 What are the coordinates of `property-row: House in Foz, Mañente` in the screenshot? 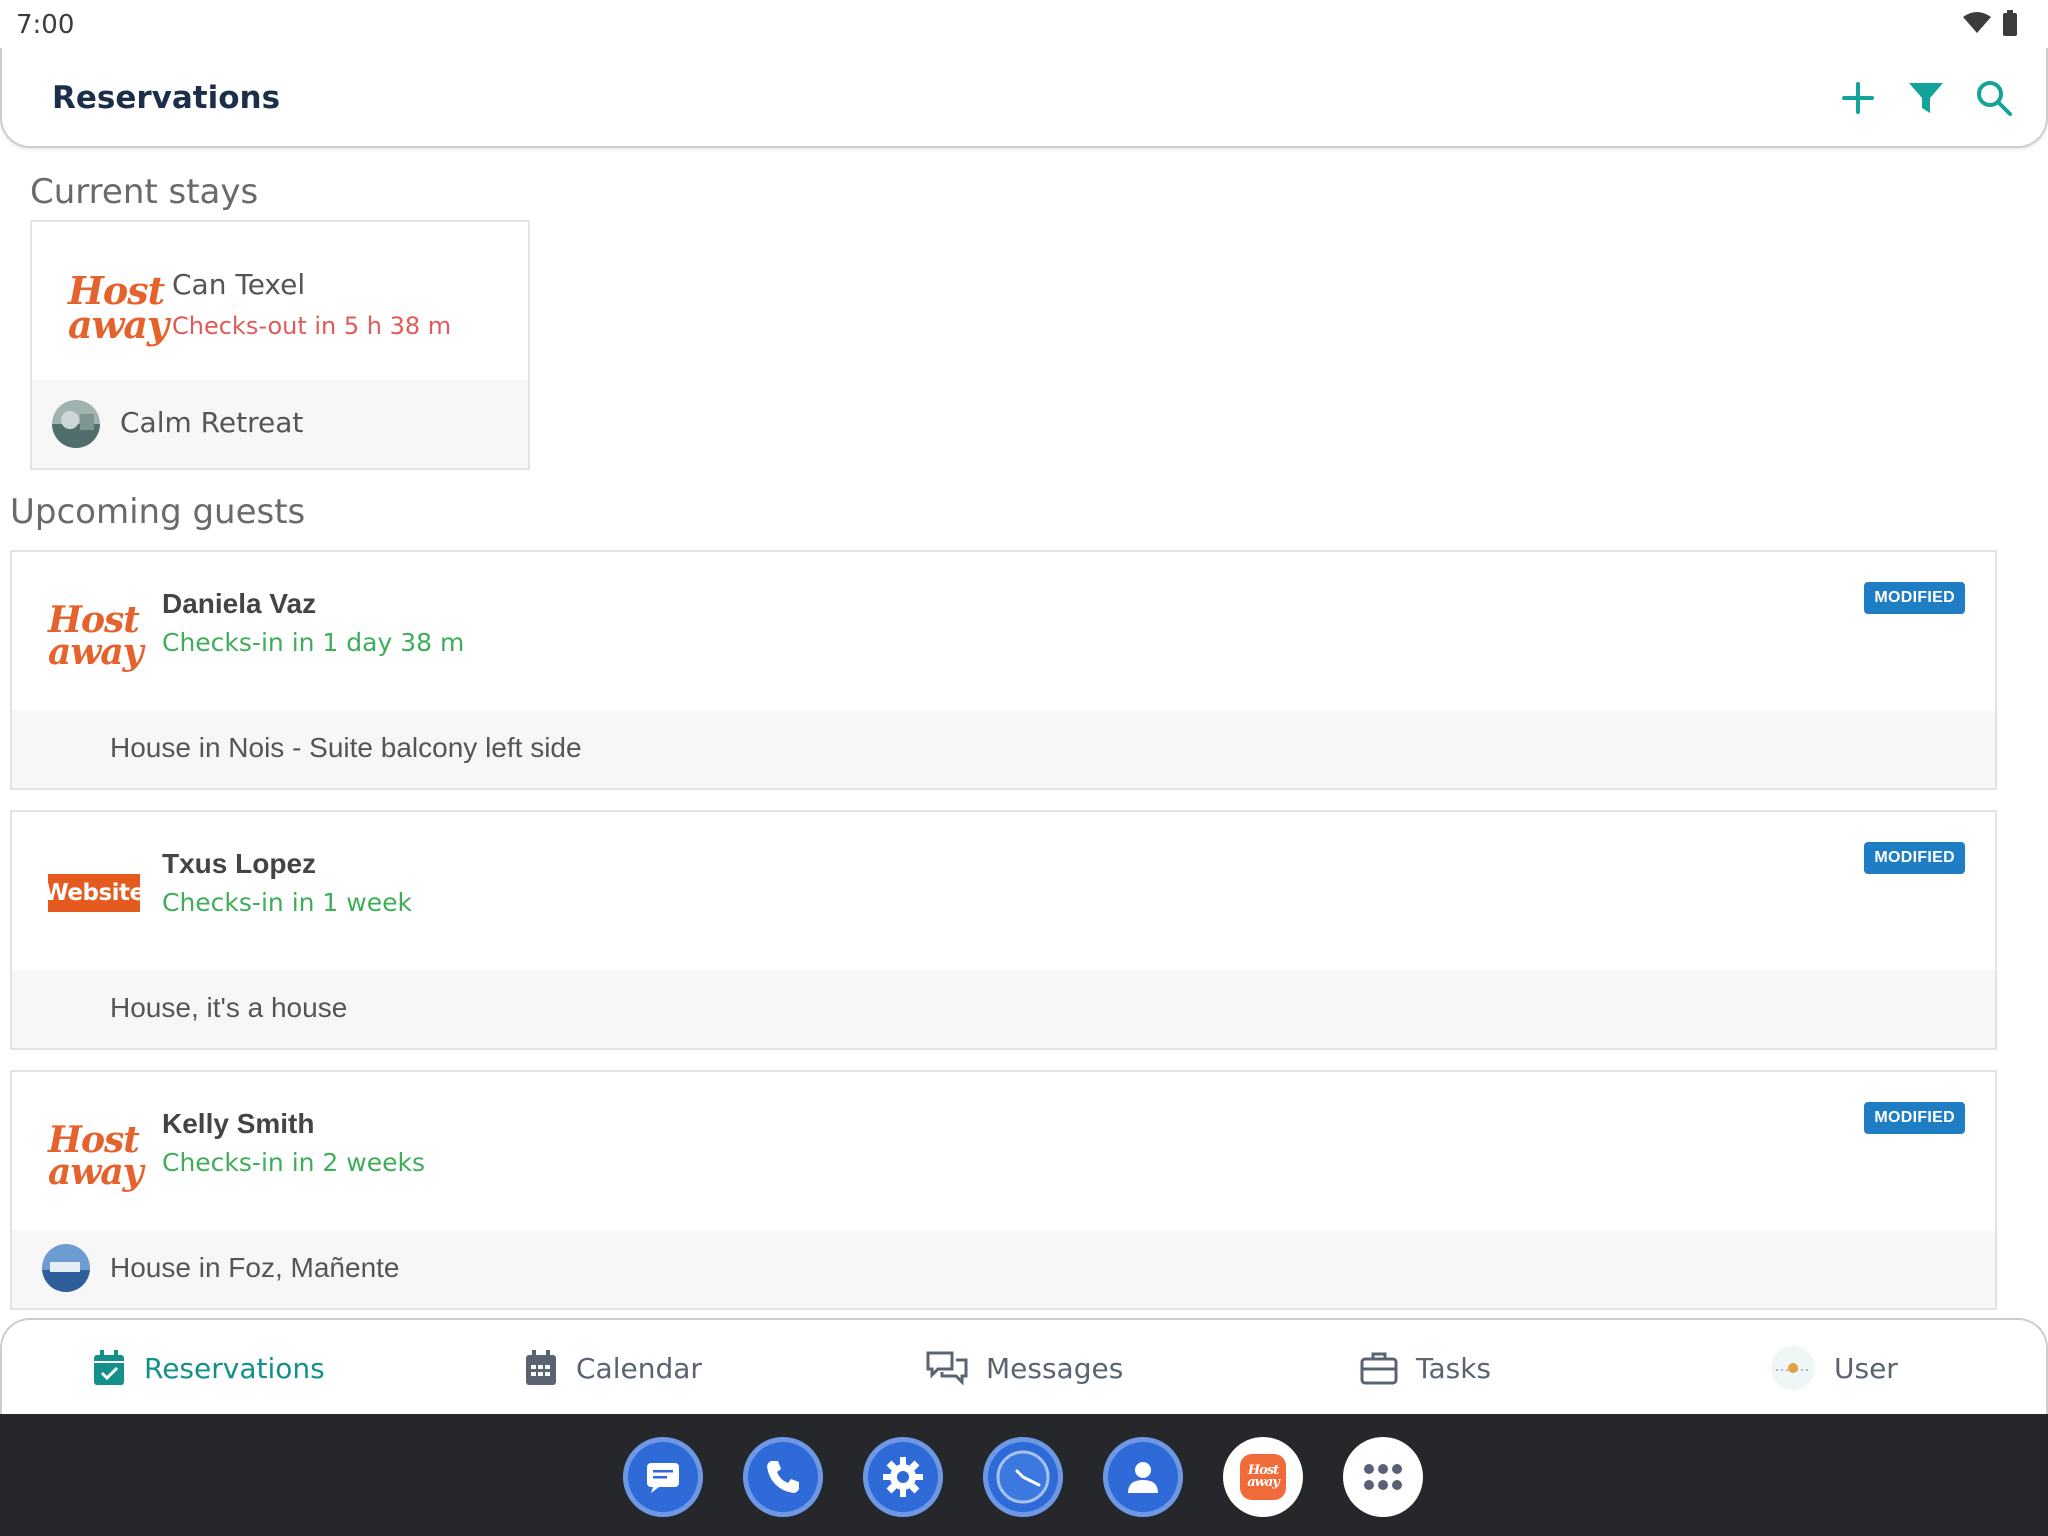 It's located at (1003, 1269).